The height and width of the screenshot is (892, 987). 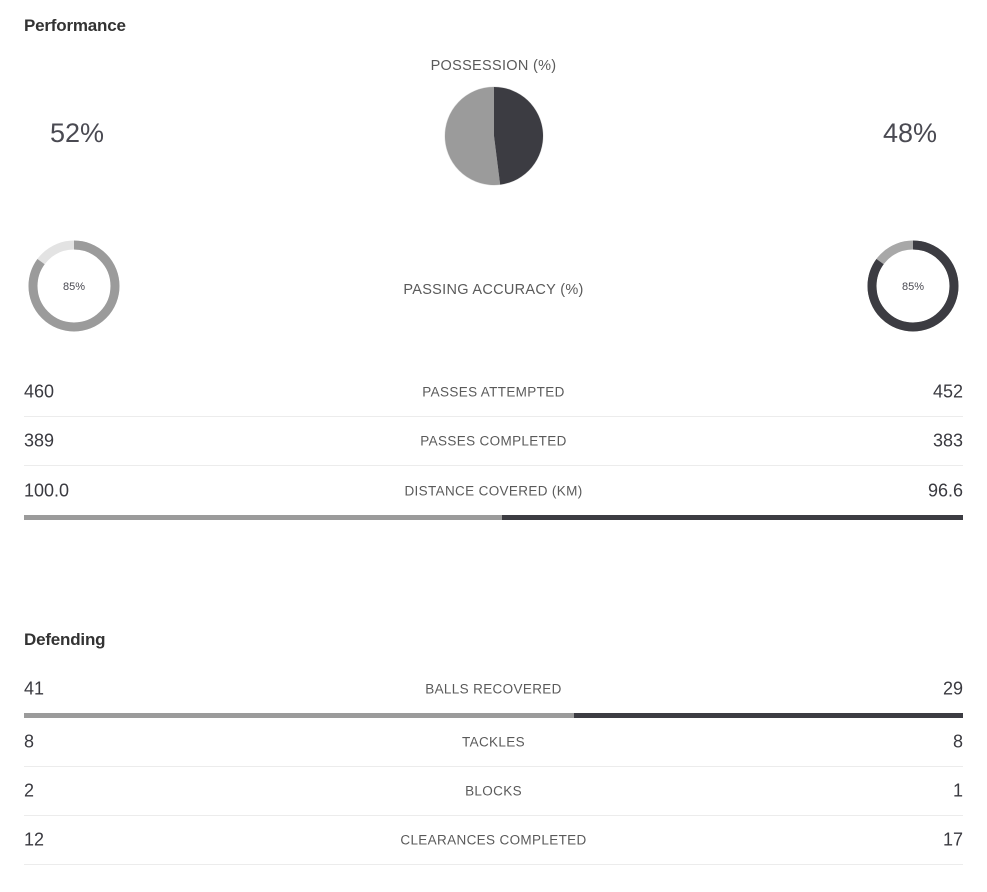 What do you see at coordinates (947, 440) in the screenshot?
I see `stat-away-value: 383` at bounding box center [947, 440].